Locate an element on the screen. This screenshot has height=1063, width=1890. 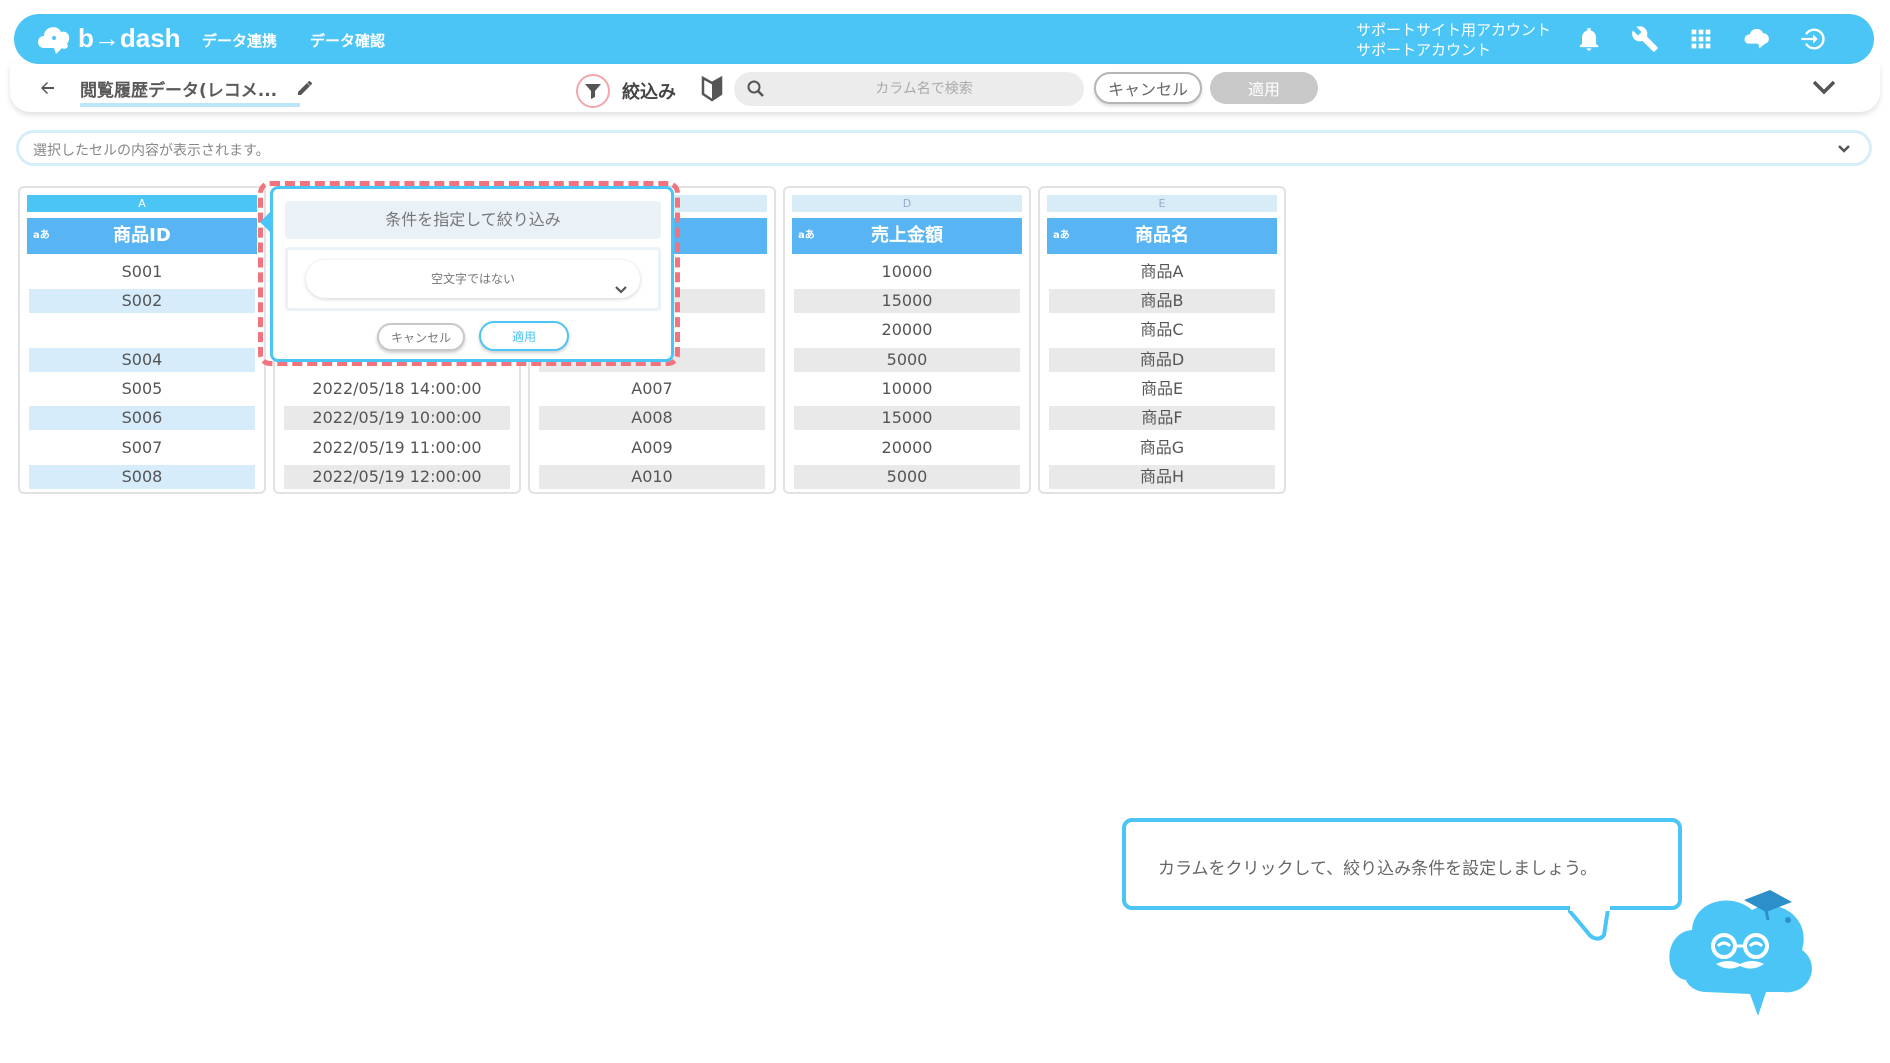
table-cell: 商品A is located at coordinates (1162, 272).